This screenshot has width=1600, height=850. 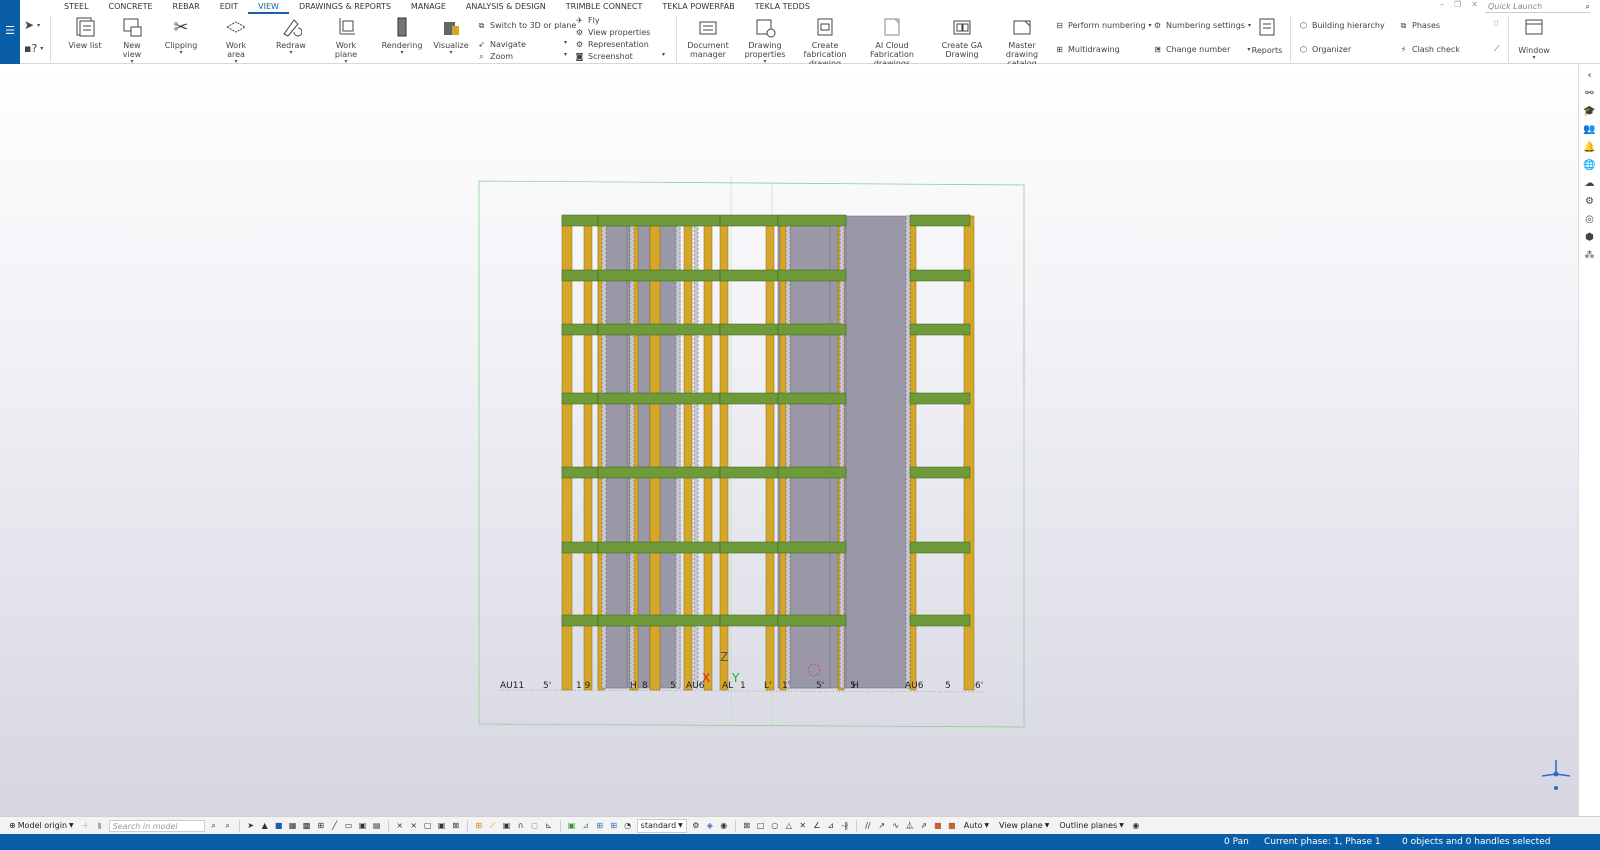 I want to click on cloud-icon: ☁, so click(x=1590, y=183).